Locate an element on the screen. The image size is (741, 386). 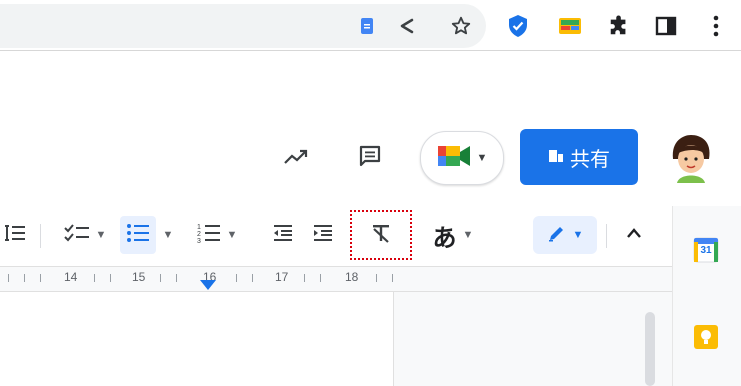
trending-icon is located at coordinates (296, 157).